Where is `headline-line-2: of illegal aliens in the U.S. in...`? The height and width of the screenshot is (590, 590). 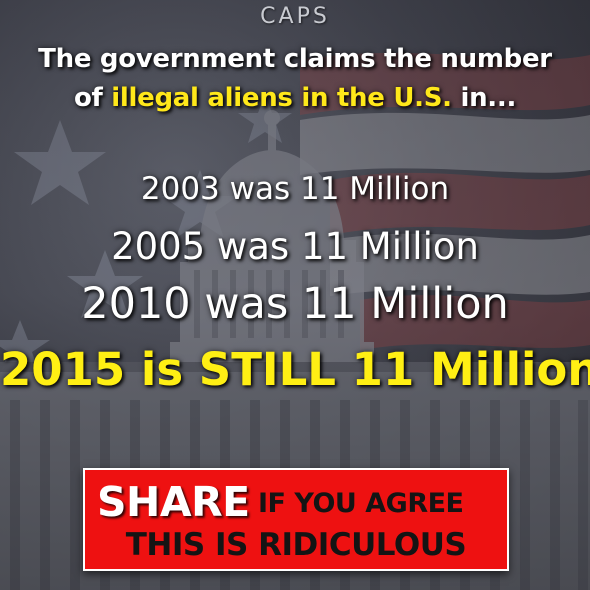 headline-line-2: of illegal aliens in the U.S. in... is located at coordinates (295, 98).